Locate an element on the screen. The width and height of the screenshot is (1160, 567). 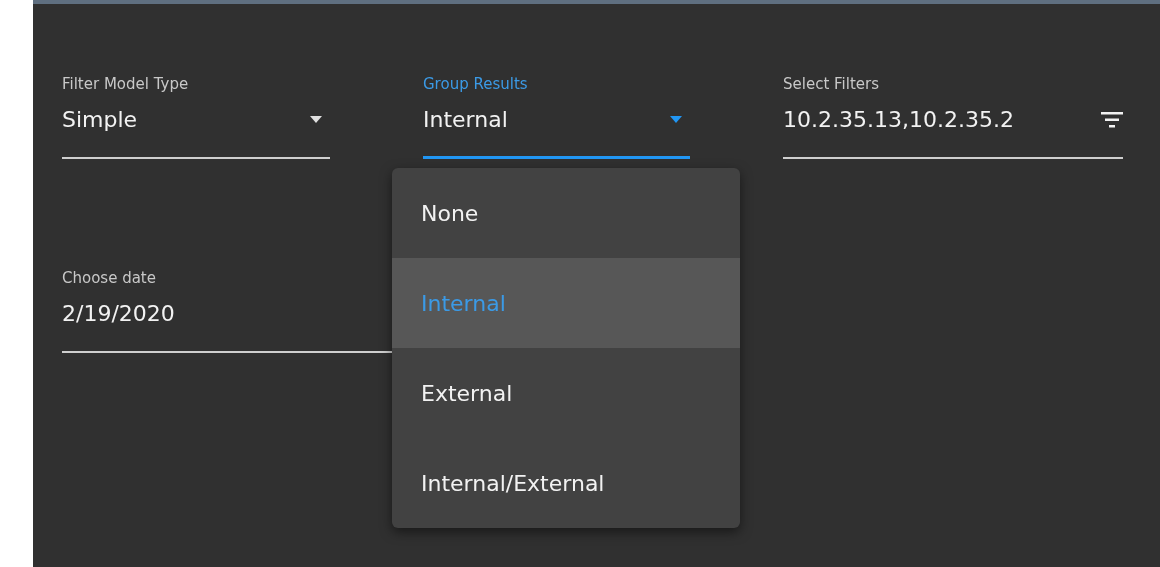
field-label: Choose date is located at coordinates (109, 278).